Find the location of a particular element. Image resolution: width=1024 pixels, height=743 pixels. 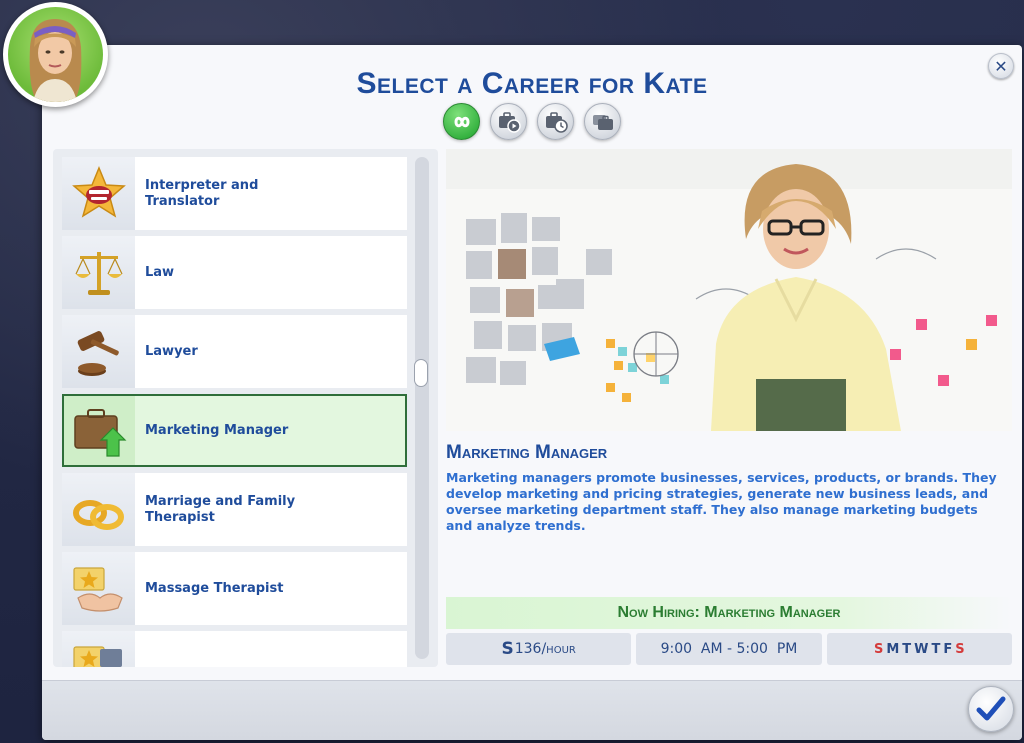

career-item-lawyer: Lawyer is located at coordinates (234, 351).